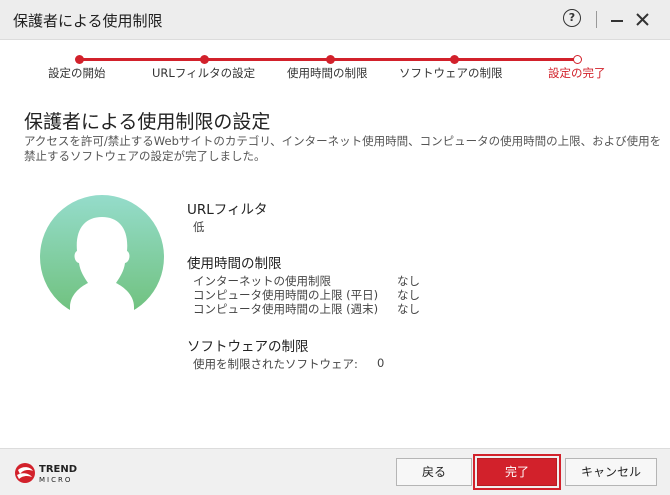 The image size is (670, 495). Describe the element at coordinates (55, 480) in the screenshot. I see `logo-text-bottom: MICRO` at that location.